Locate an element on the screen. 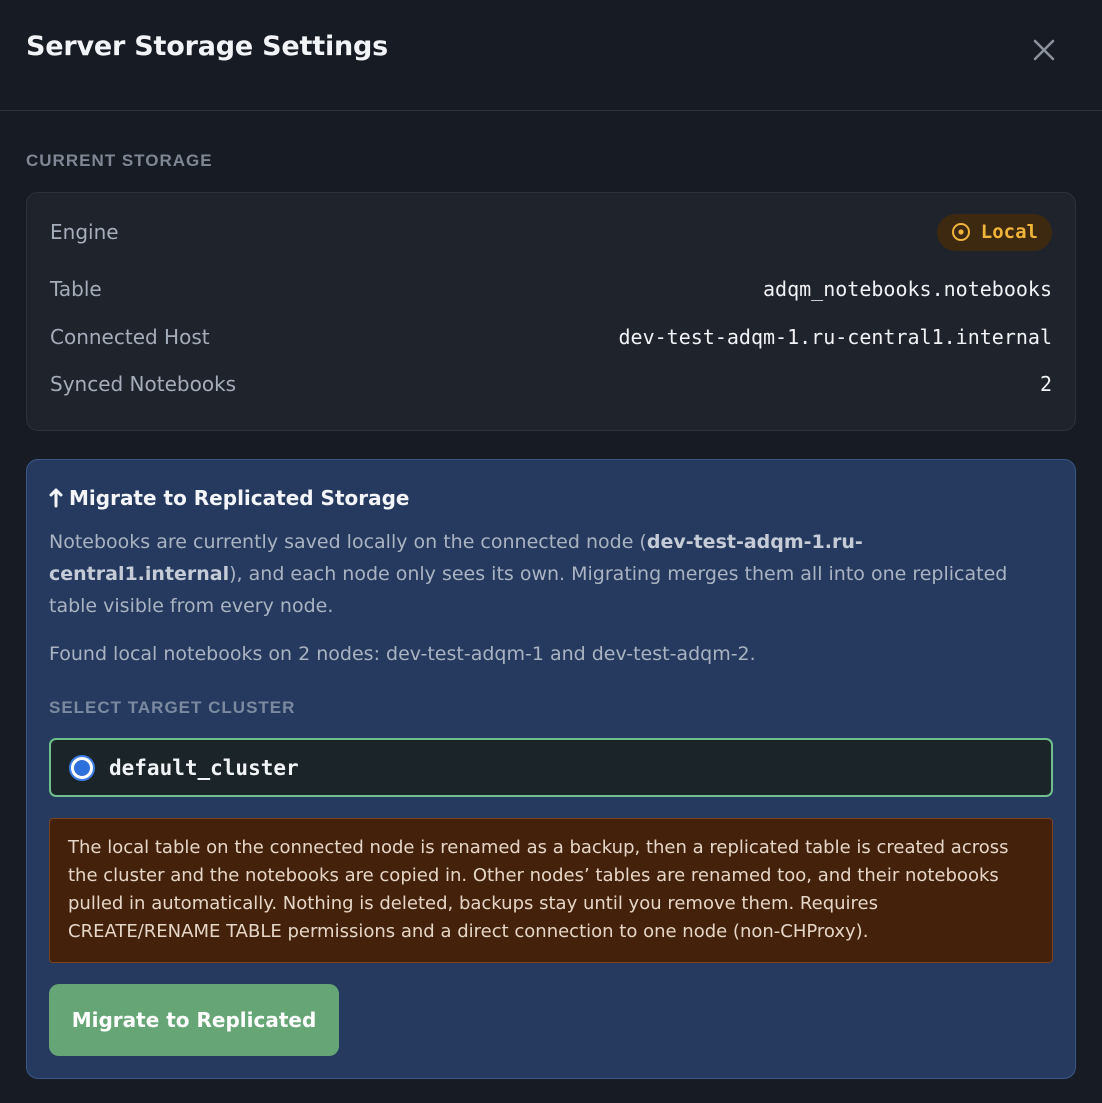 The width and height of the screenshot is (1102, 1103). migrate-title-text: Migrate to Replicated Storage is located at coordinates (239, 498).